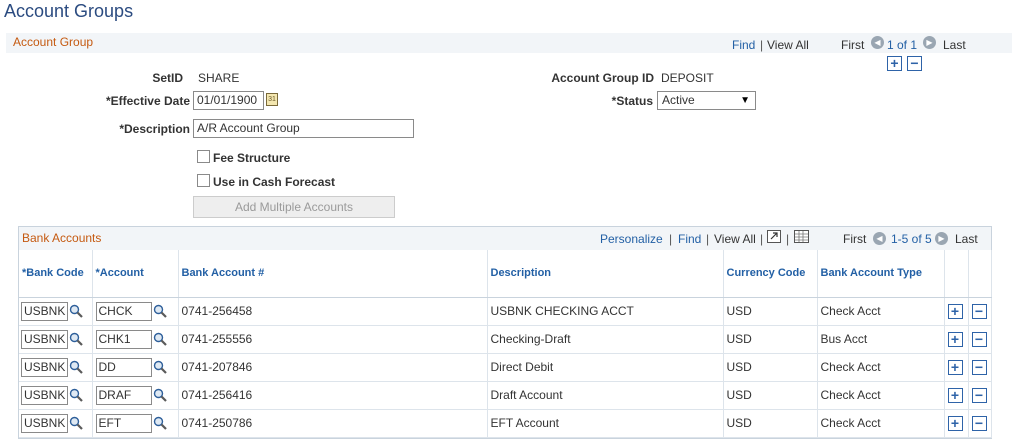  Describe the element at coordinates (228, 100) in the screenshot. I see `effective-date-input: 01/01/1900` at that location.